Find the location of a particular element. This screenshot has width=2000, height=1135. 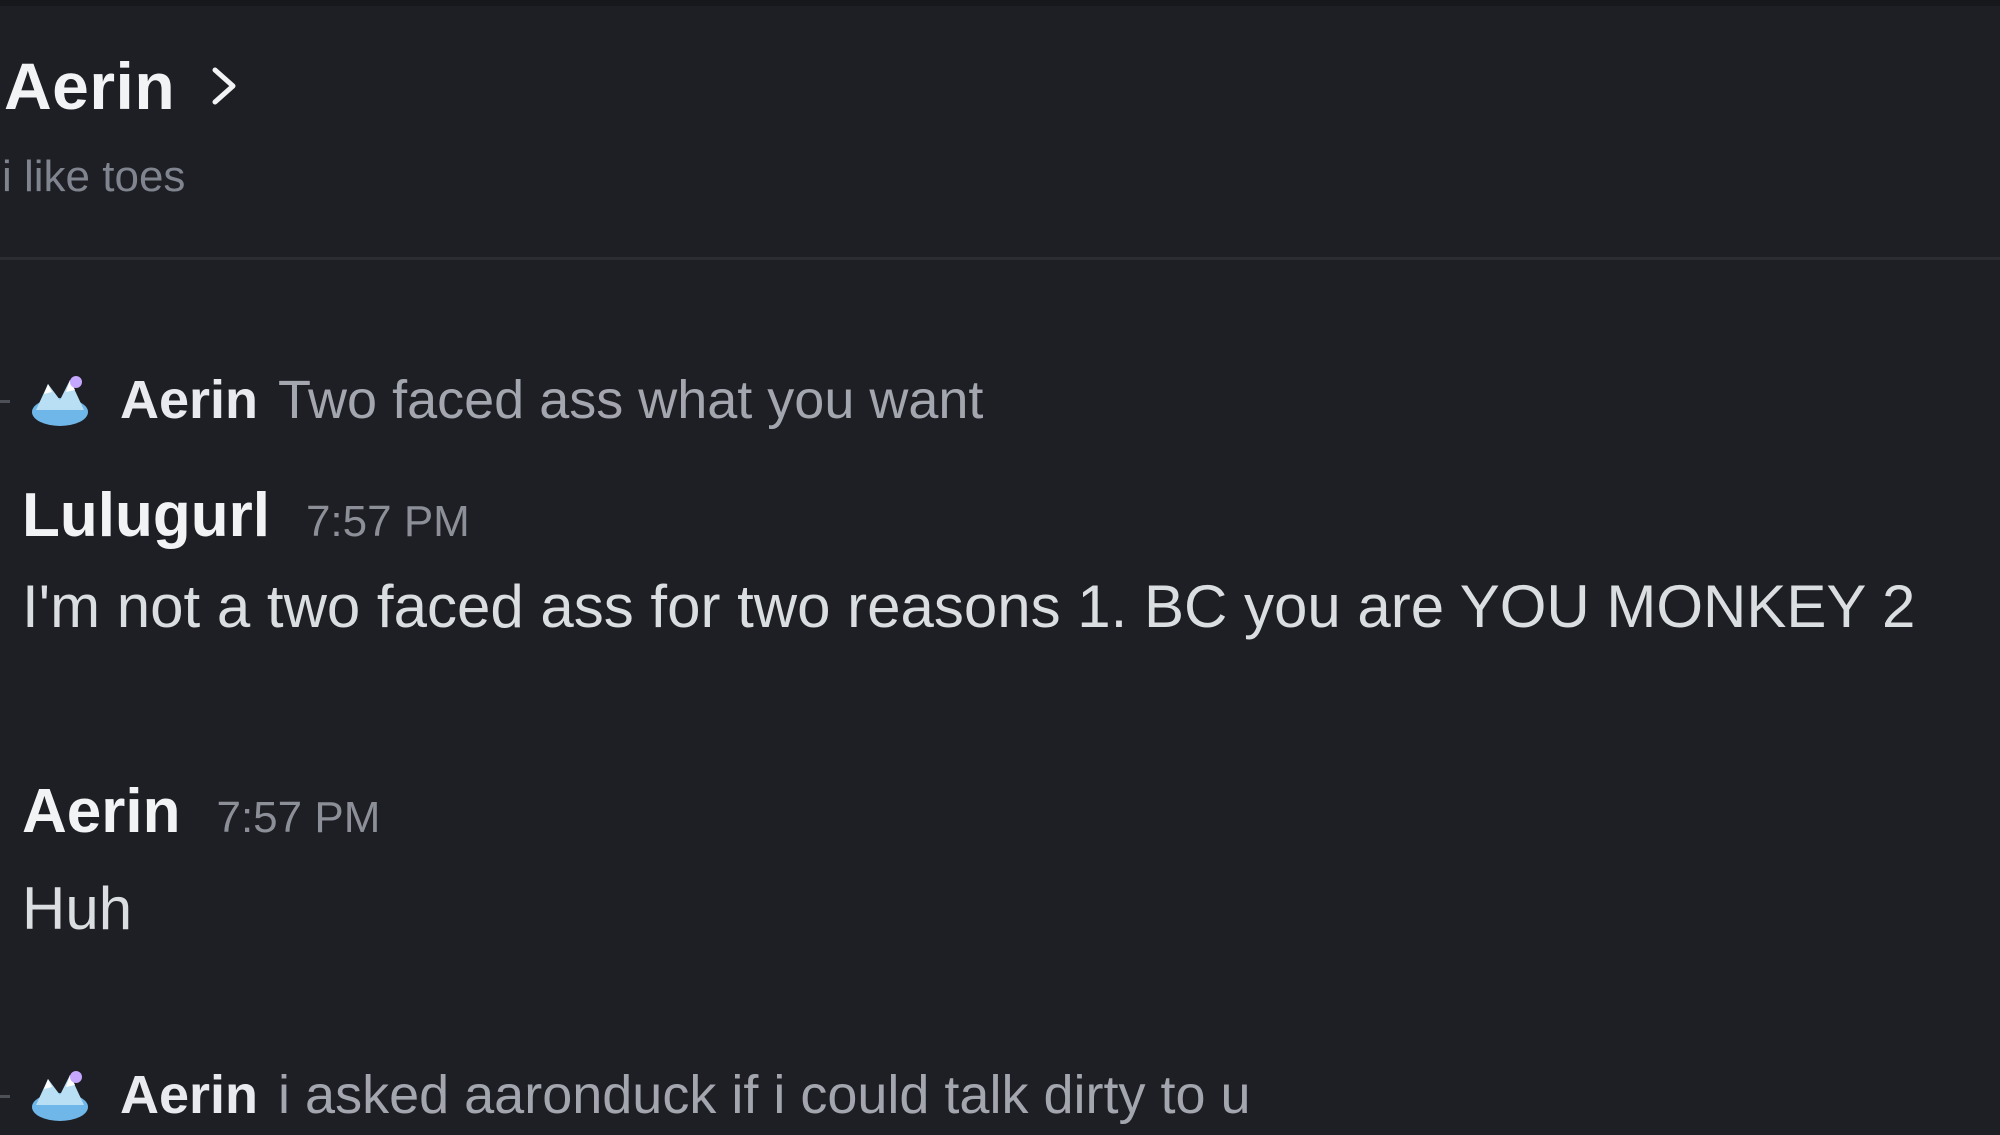

message-header: Lulugurl 7:57 PM is located at coordinates (246, 515).